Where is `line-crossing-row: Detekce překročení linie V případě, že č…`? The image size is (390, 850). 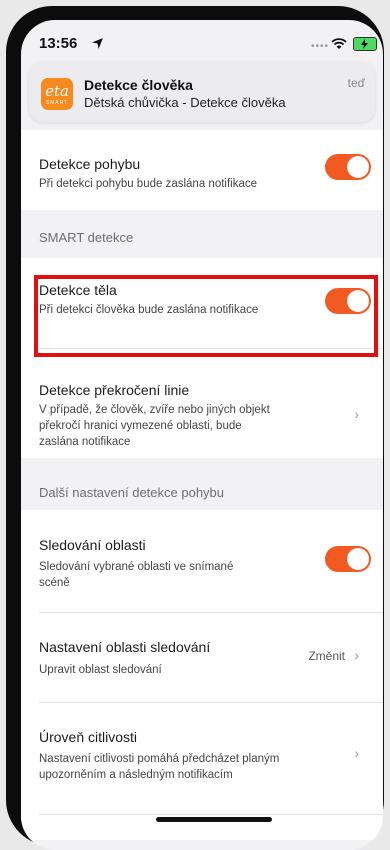
line-crossing-row: Detekce překročení linie V případě, že č… is located at coordinates (202, 412).